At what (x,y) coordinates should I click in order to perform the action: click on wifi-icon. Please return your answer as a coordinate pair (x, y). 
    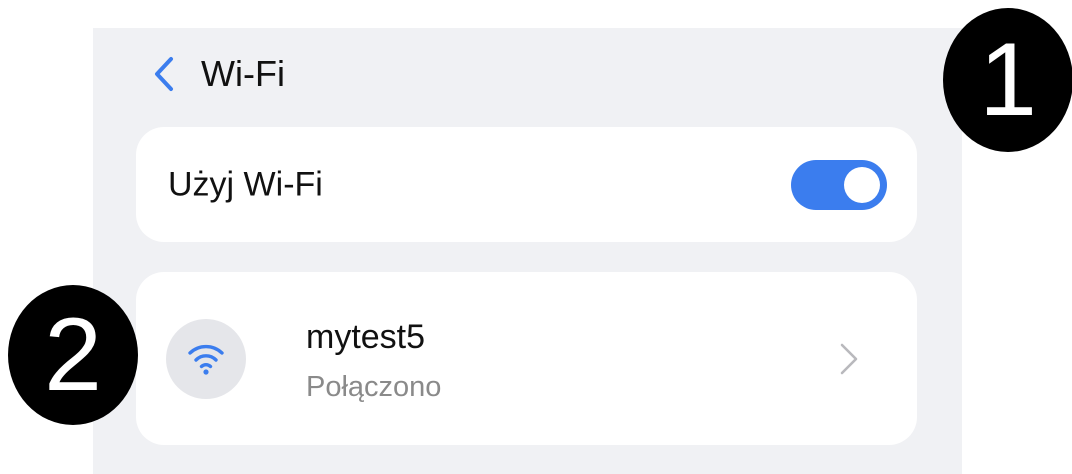
    Looking at the image, I should click on (206, 359).